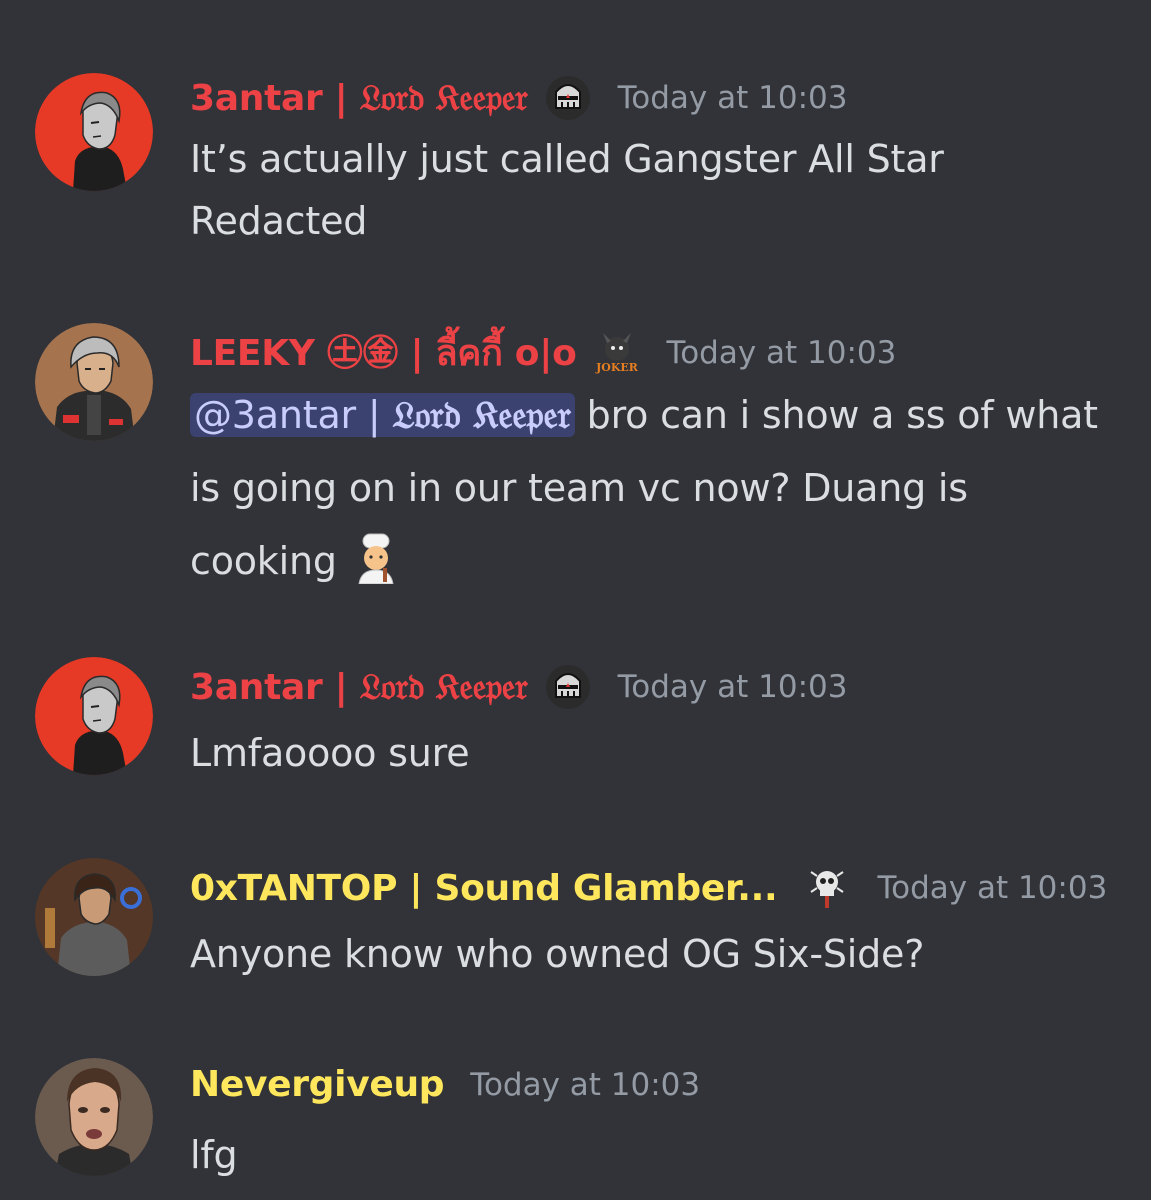 The image size is (1151, 1200). What do you see at coordinates (617, 353) in the screenshot?
I see `joker-badge-icon: JOKER` at bounding box center [617, 353].